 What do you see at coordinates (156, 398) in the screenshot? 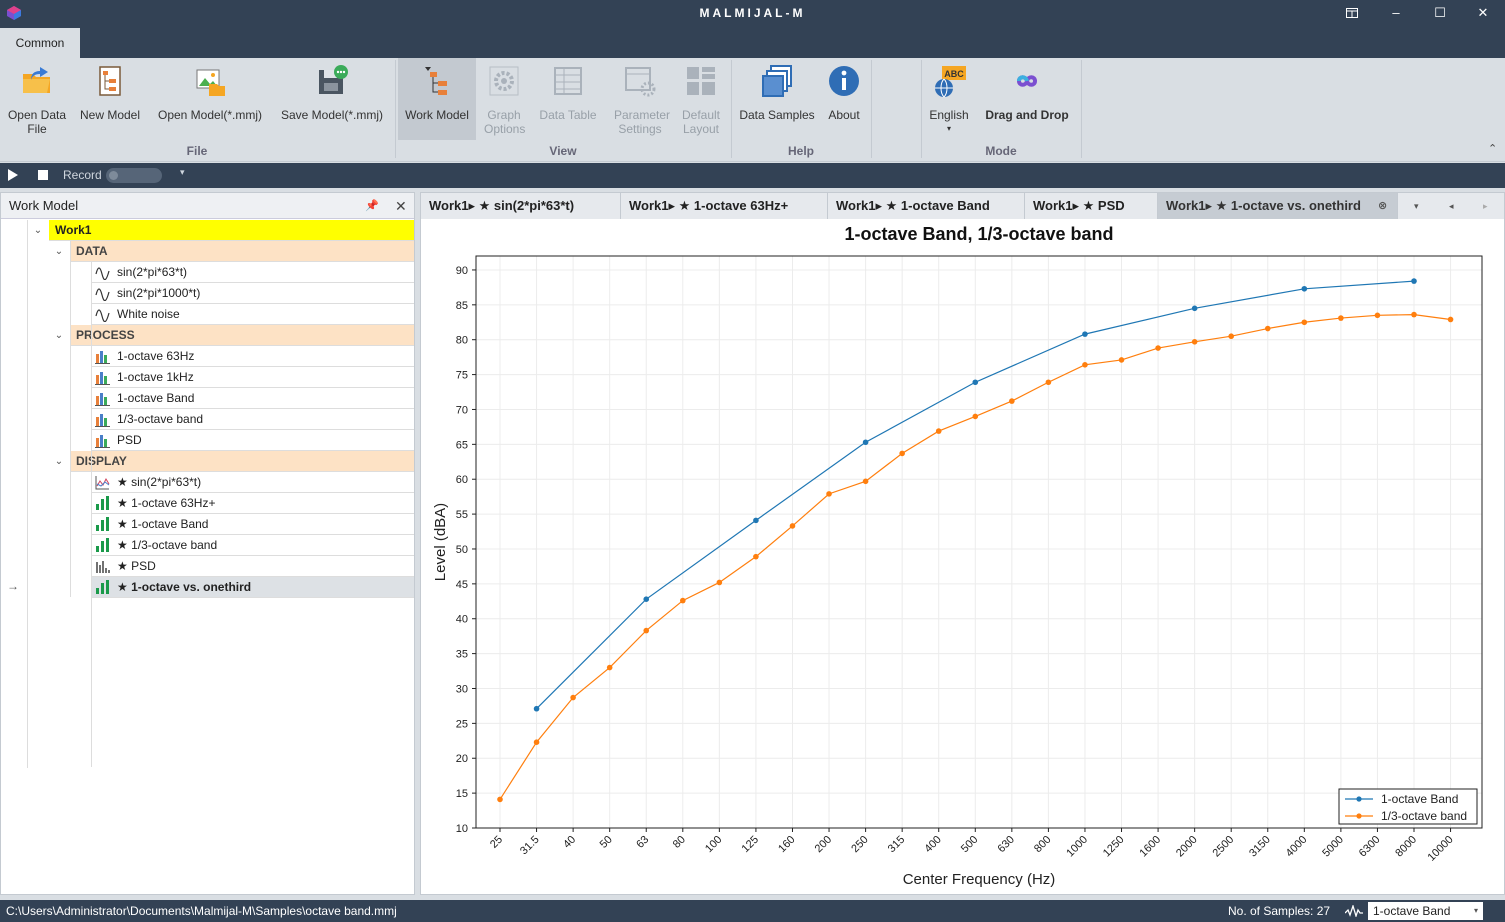
I see `tree-item-label: 1-octave Band` at bounding box center [156, 398].